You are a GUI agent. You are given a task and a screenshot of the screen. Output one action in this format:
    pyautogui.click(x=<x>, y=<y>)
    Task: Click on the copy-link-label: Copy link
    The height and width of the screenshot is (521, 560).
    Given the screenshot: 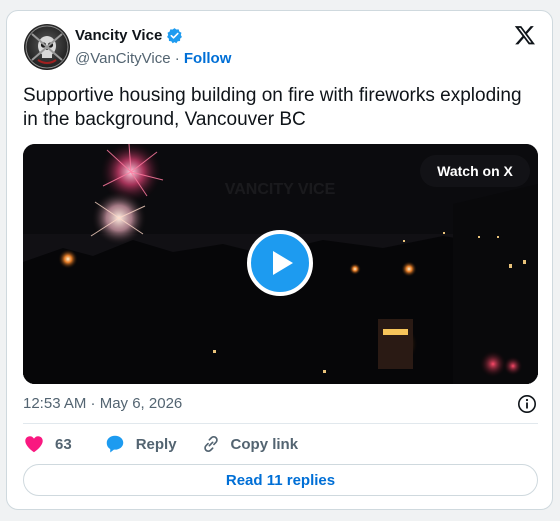 What is the action you would take?
    pyautogui.click(x=264, y=444)
    